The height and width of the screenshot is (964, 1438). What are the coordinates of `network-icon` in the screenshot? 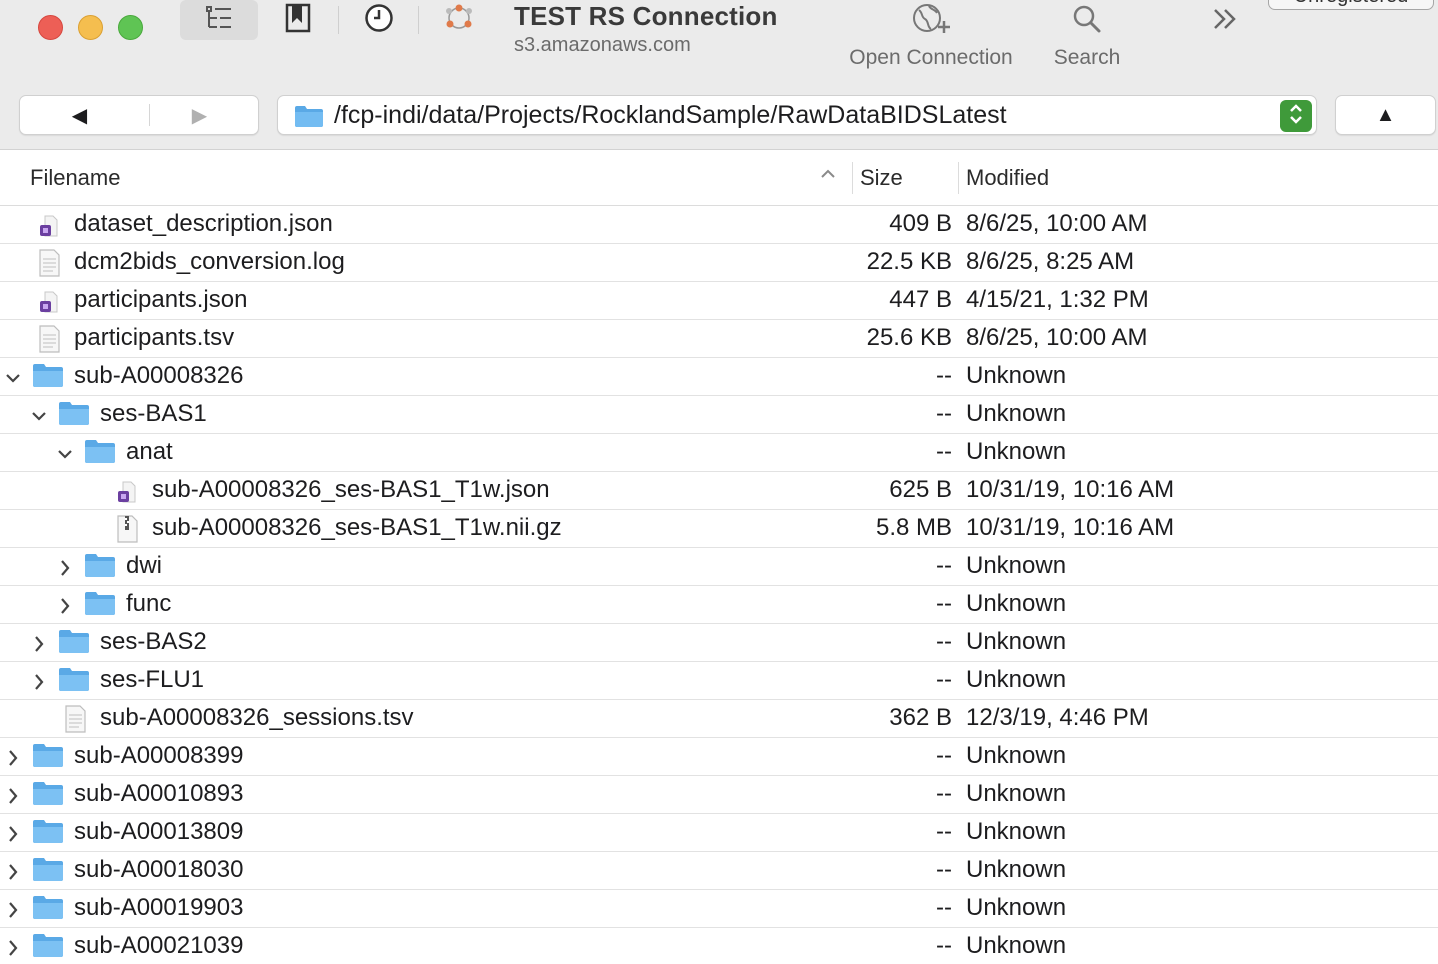 It's located at (459, 20).